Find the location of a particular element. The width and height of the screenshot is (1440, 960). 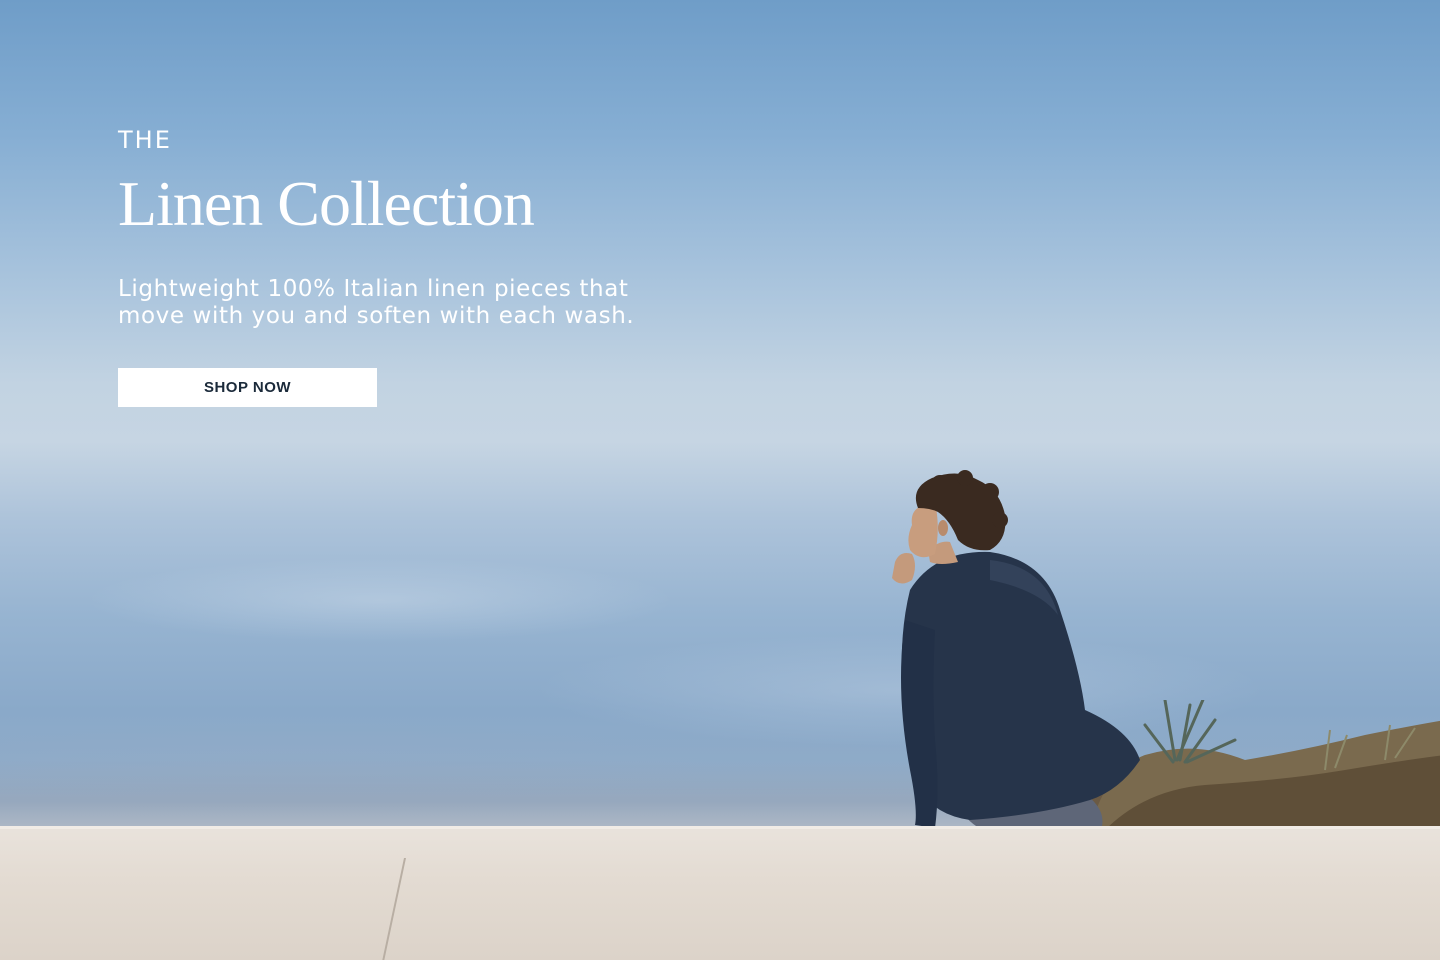

hero-title: Linen Collection is located at coordinates (326, 203).